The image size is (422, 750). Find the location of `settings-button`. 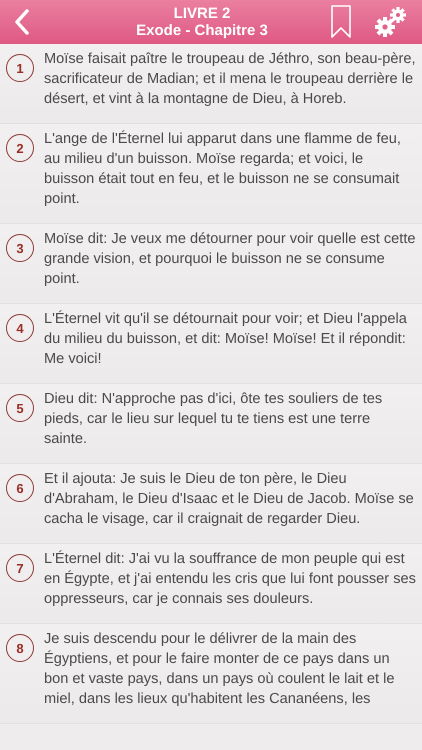

settings-button is located at coordinates (391, 22).